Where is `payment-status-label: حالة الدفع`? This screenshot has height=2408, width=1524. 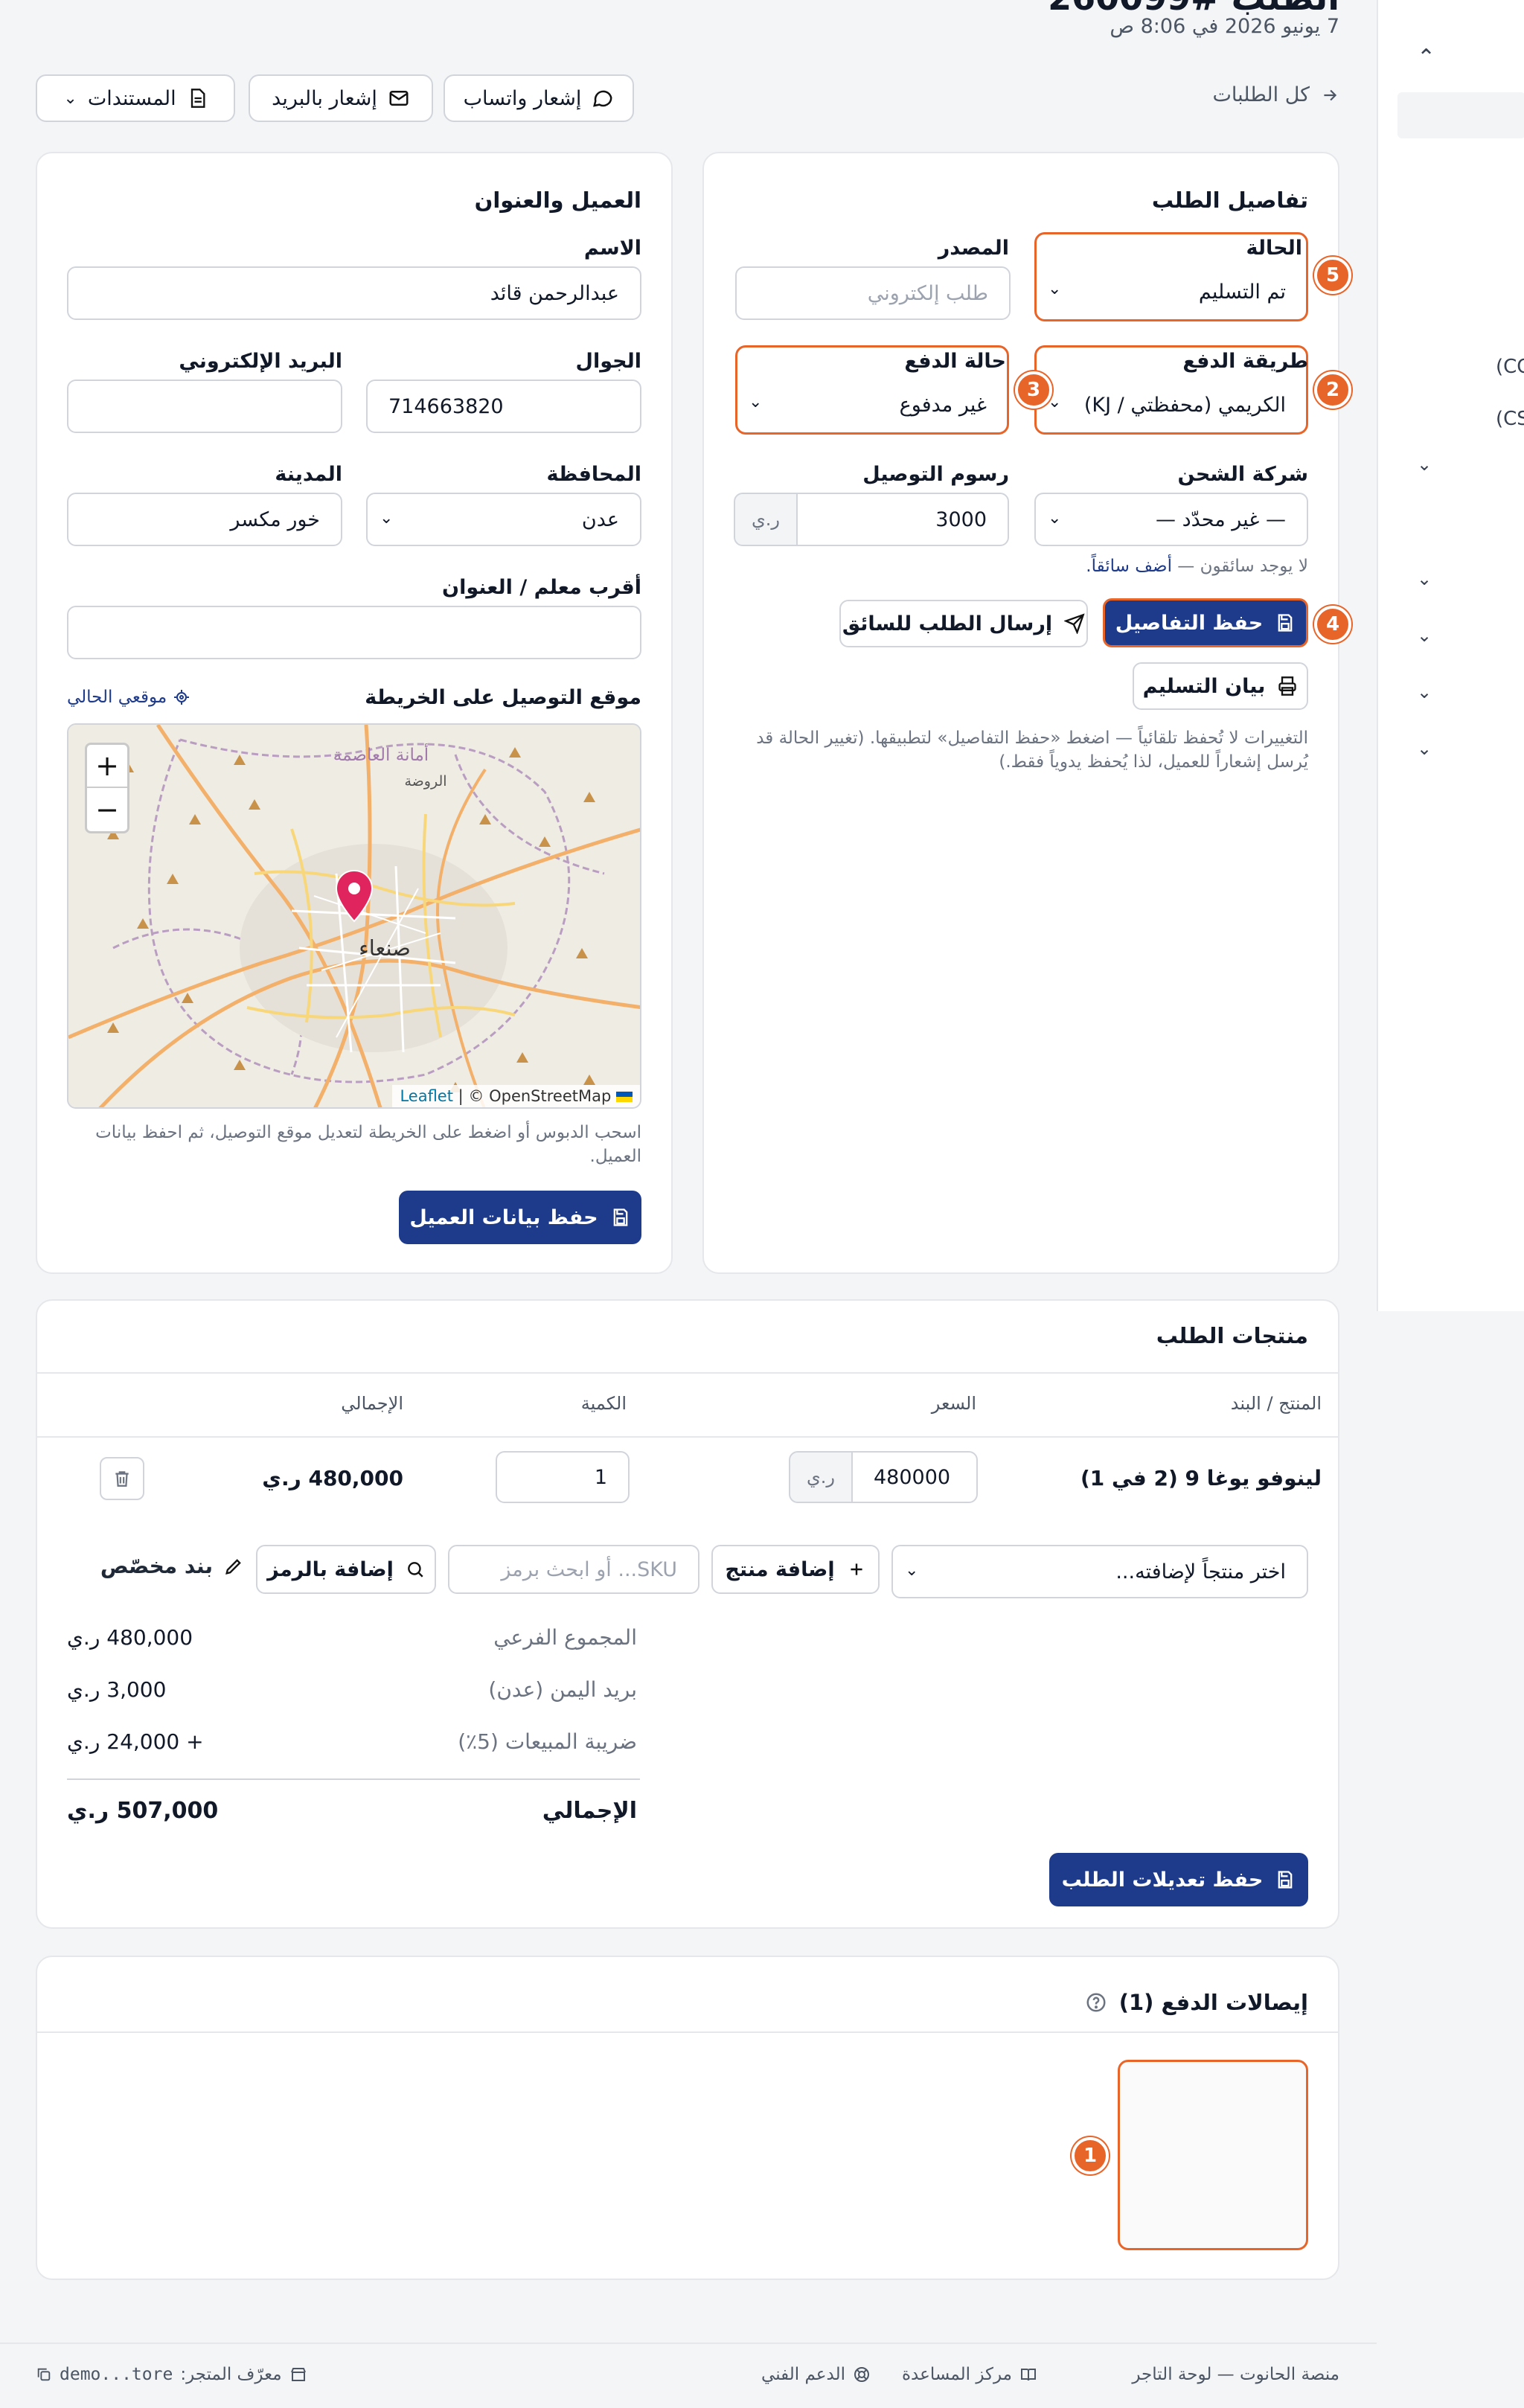
payment-status-label: حالة الدفع is located at coordinates (955, 361).